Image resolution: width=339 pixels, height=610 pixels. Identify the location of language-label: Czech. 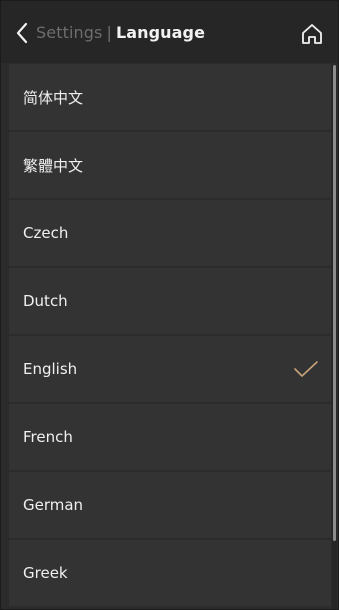
(46, 233).